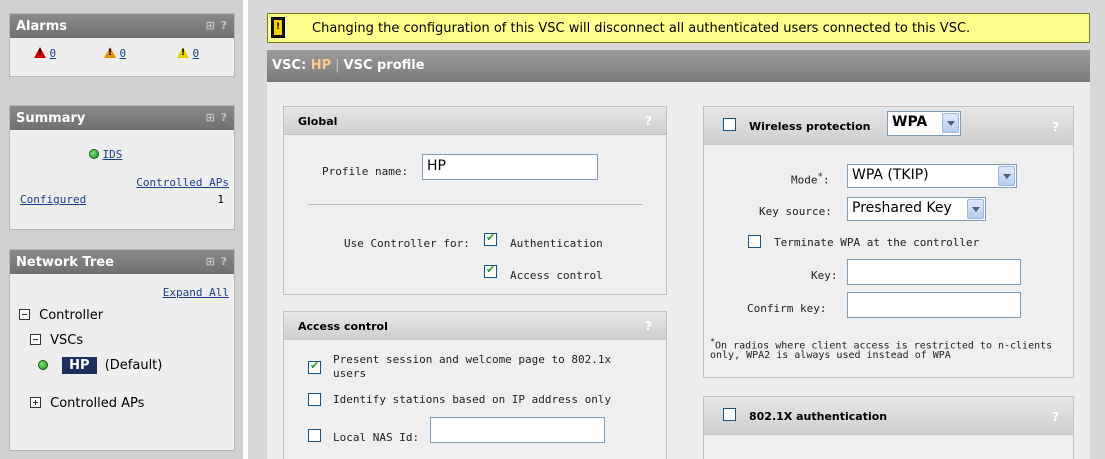 This screenshot has width=1105, height=459. What do you see at coordinates (350, 373) in the screenshot?
I see `present-session-label-cont: users` at bounding box center [350, 373].